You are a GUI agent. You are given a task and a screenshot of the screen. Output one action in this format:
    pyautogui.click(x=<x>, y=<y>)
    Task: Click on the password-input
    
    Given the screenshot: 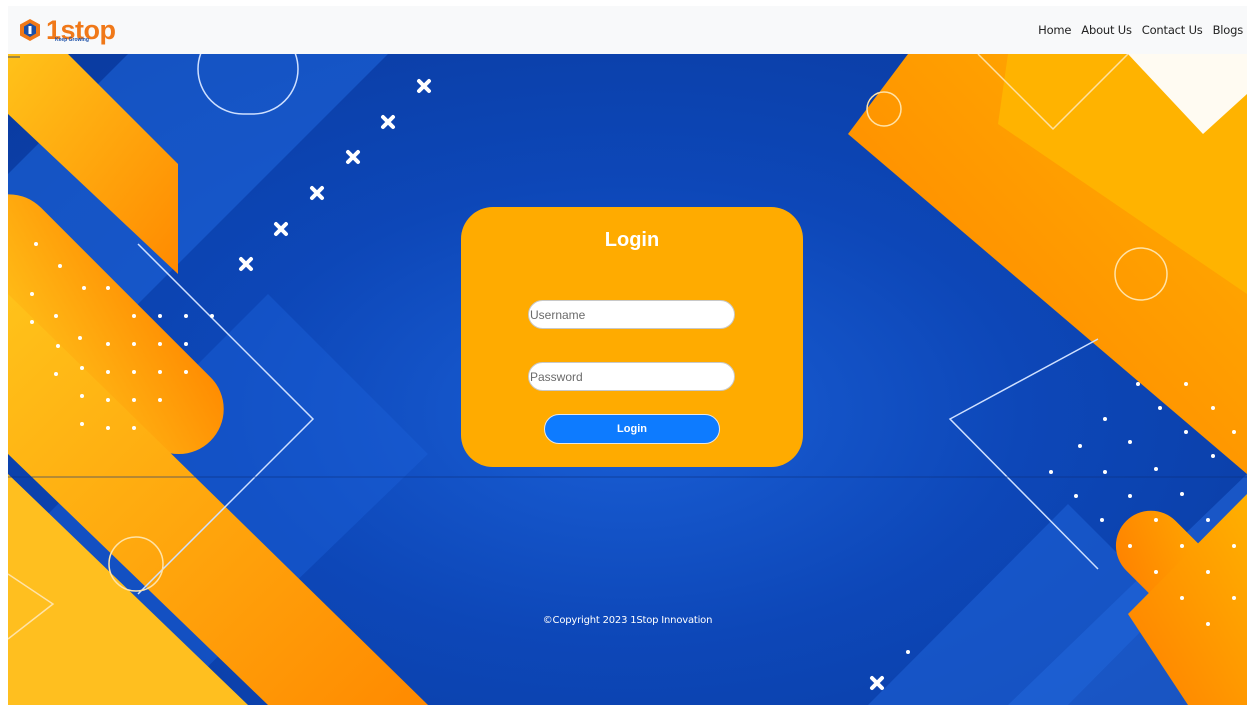 What is the action you would take?
    pyautogui.click(x=631, y=376)
    